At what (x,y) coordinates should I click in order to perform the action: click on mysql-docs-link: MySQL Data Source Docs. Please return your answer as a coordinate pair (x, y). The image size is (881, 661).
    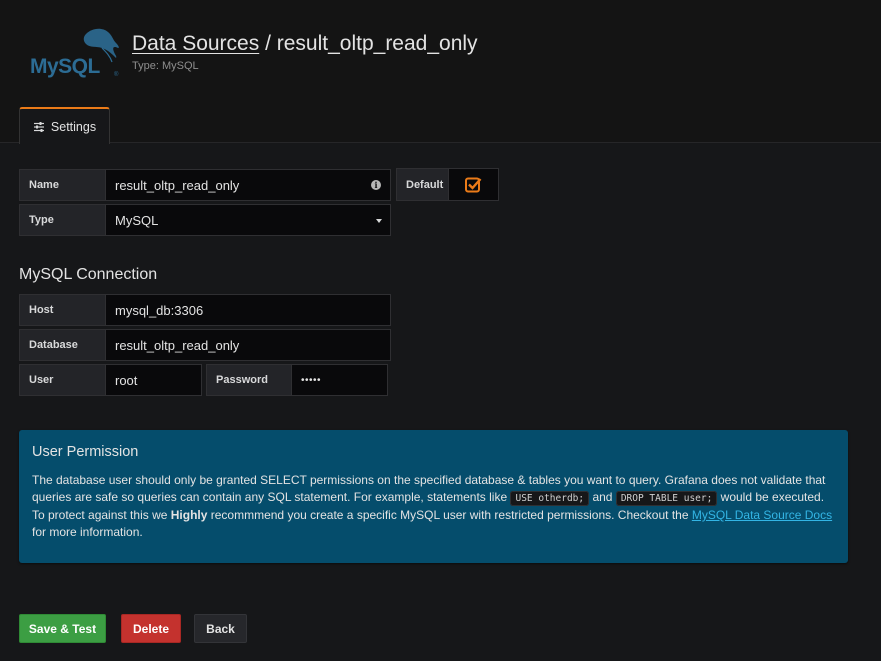
    Looking at the image, I should click on (762, 515).